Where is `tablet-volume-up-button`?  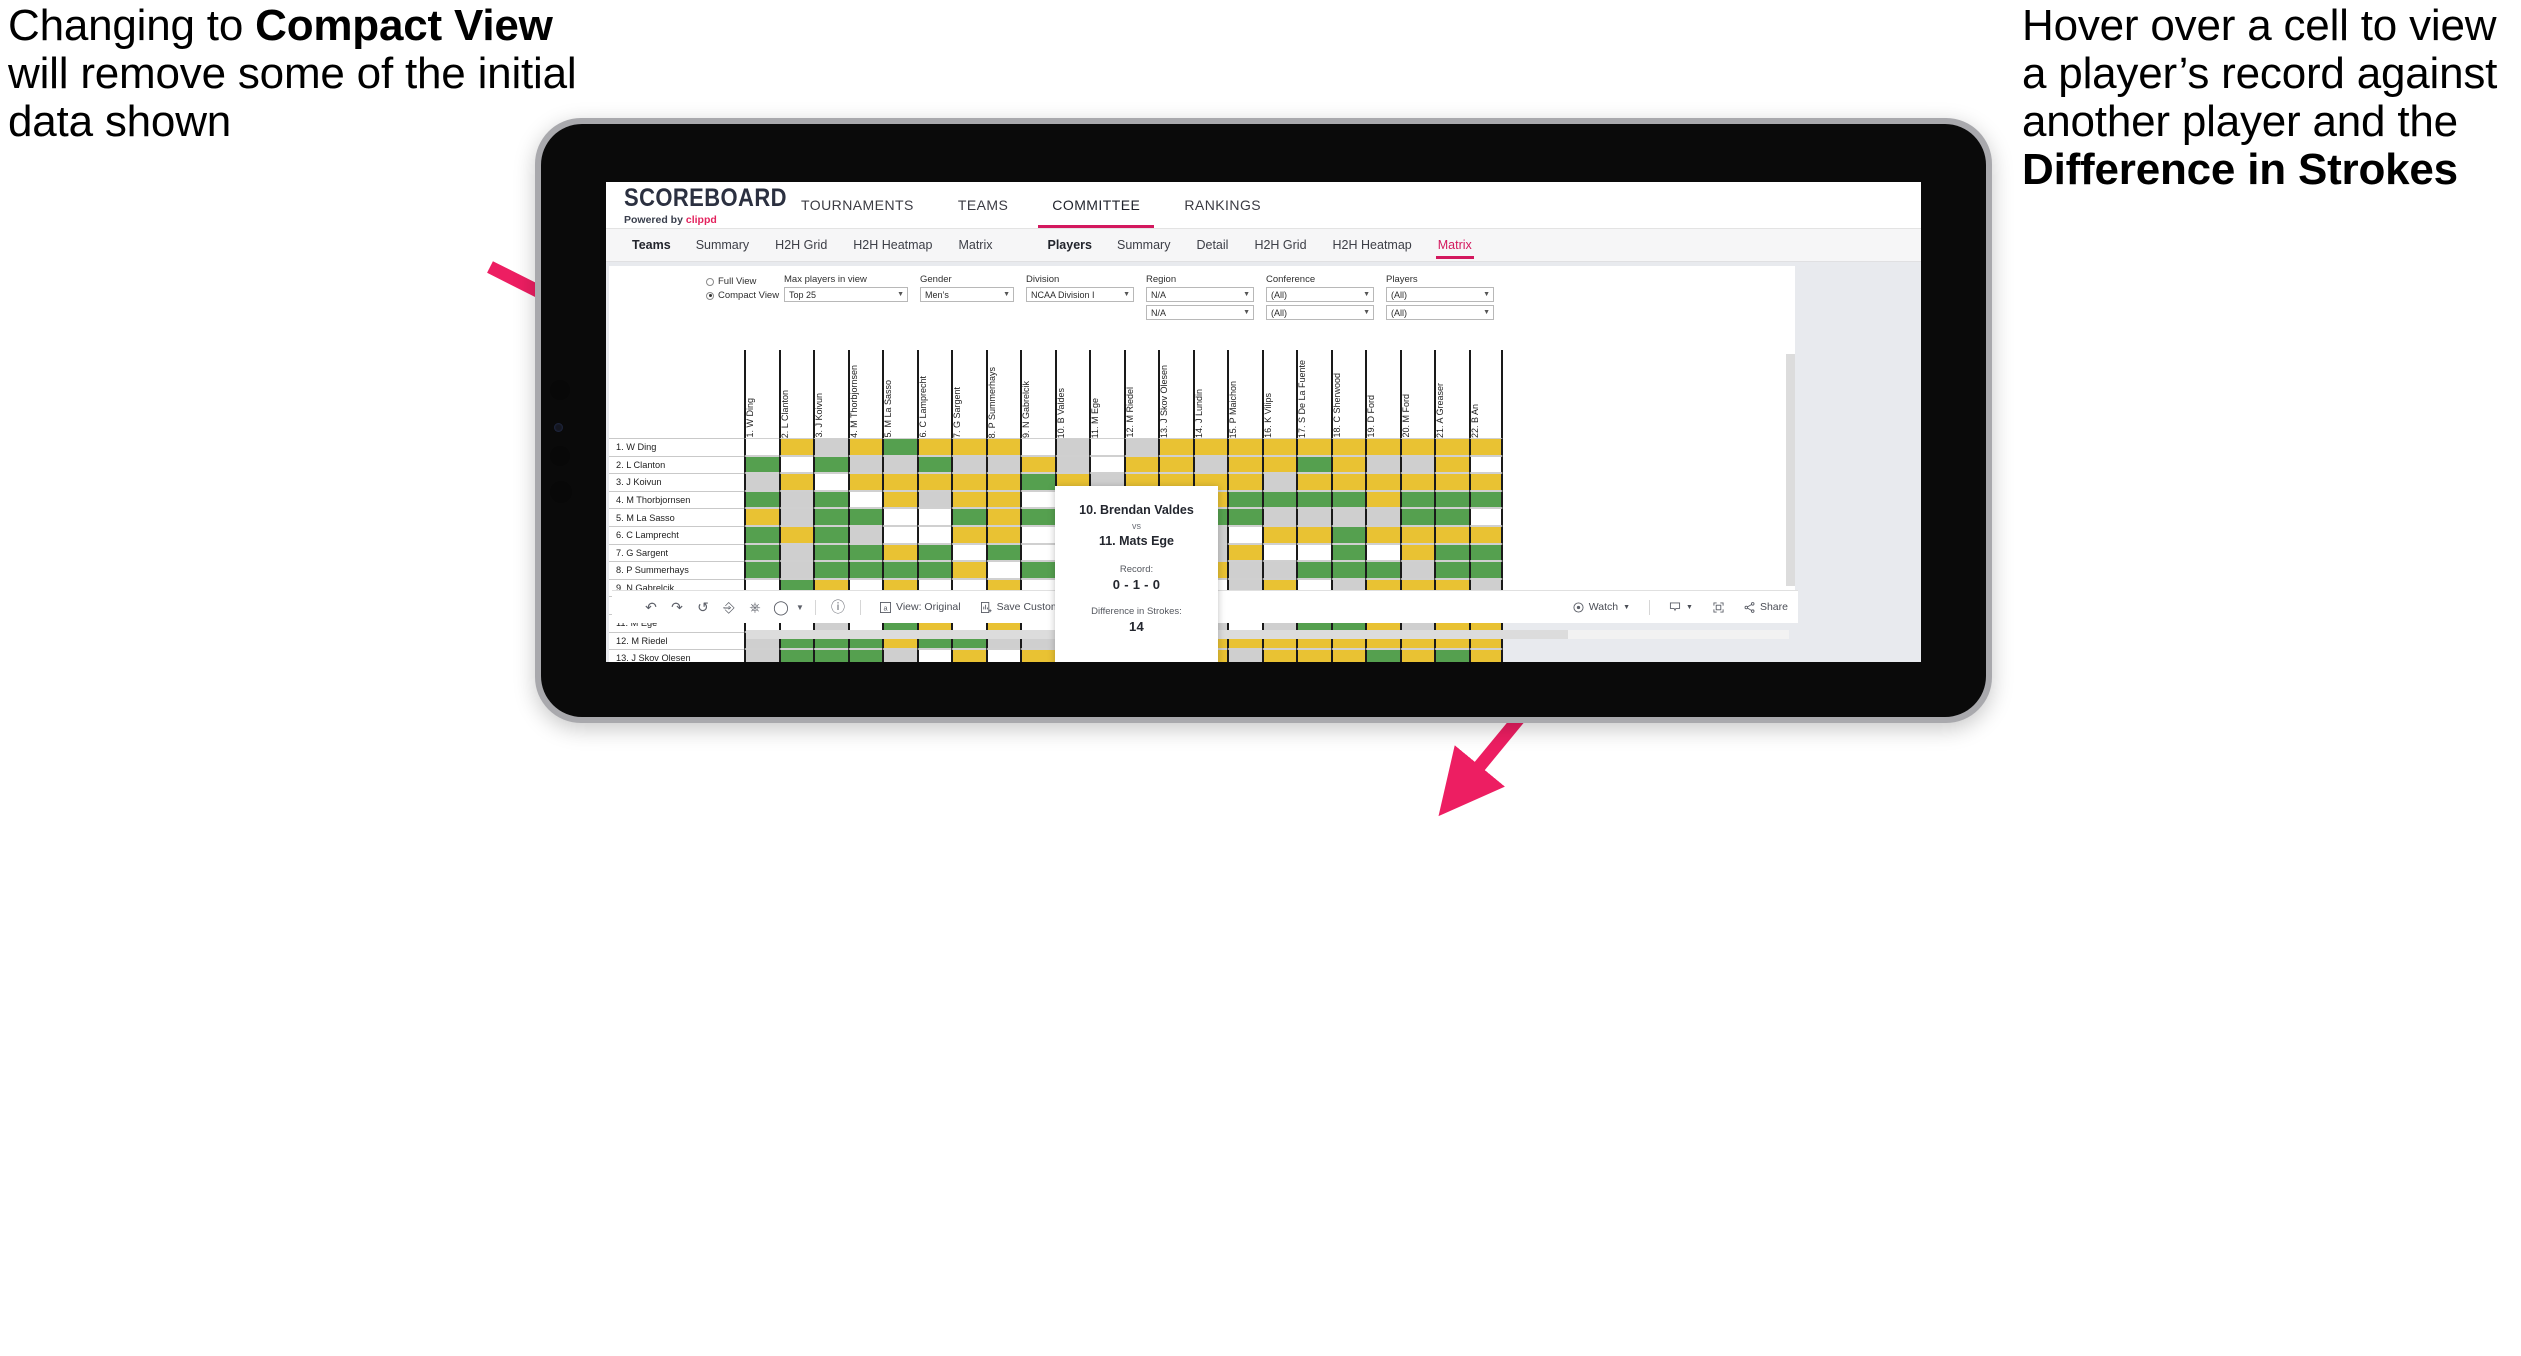
tablet-volume-up-button is located at coordinates (560, 390).